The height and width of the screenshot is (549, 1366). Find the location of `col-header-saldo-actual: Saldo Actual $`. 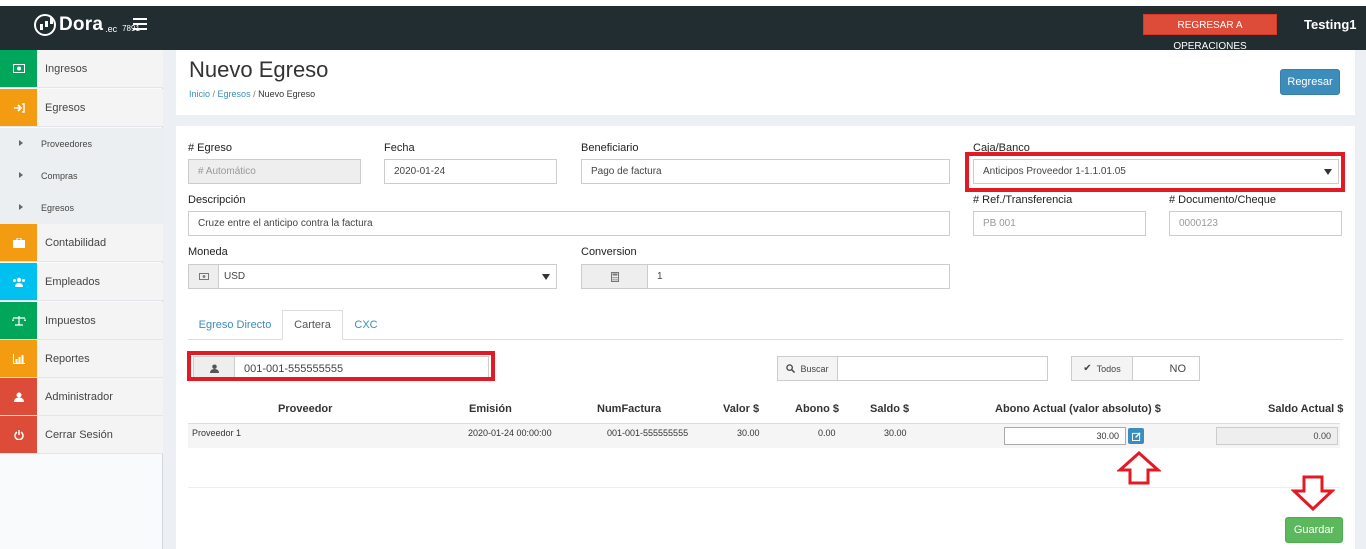

col-header-saldo-actual: Saldo Actual $ is located at coordinates (1306, 409).